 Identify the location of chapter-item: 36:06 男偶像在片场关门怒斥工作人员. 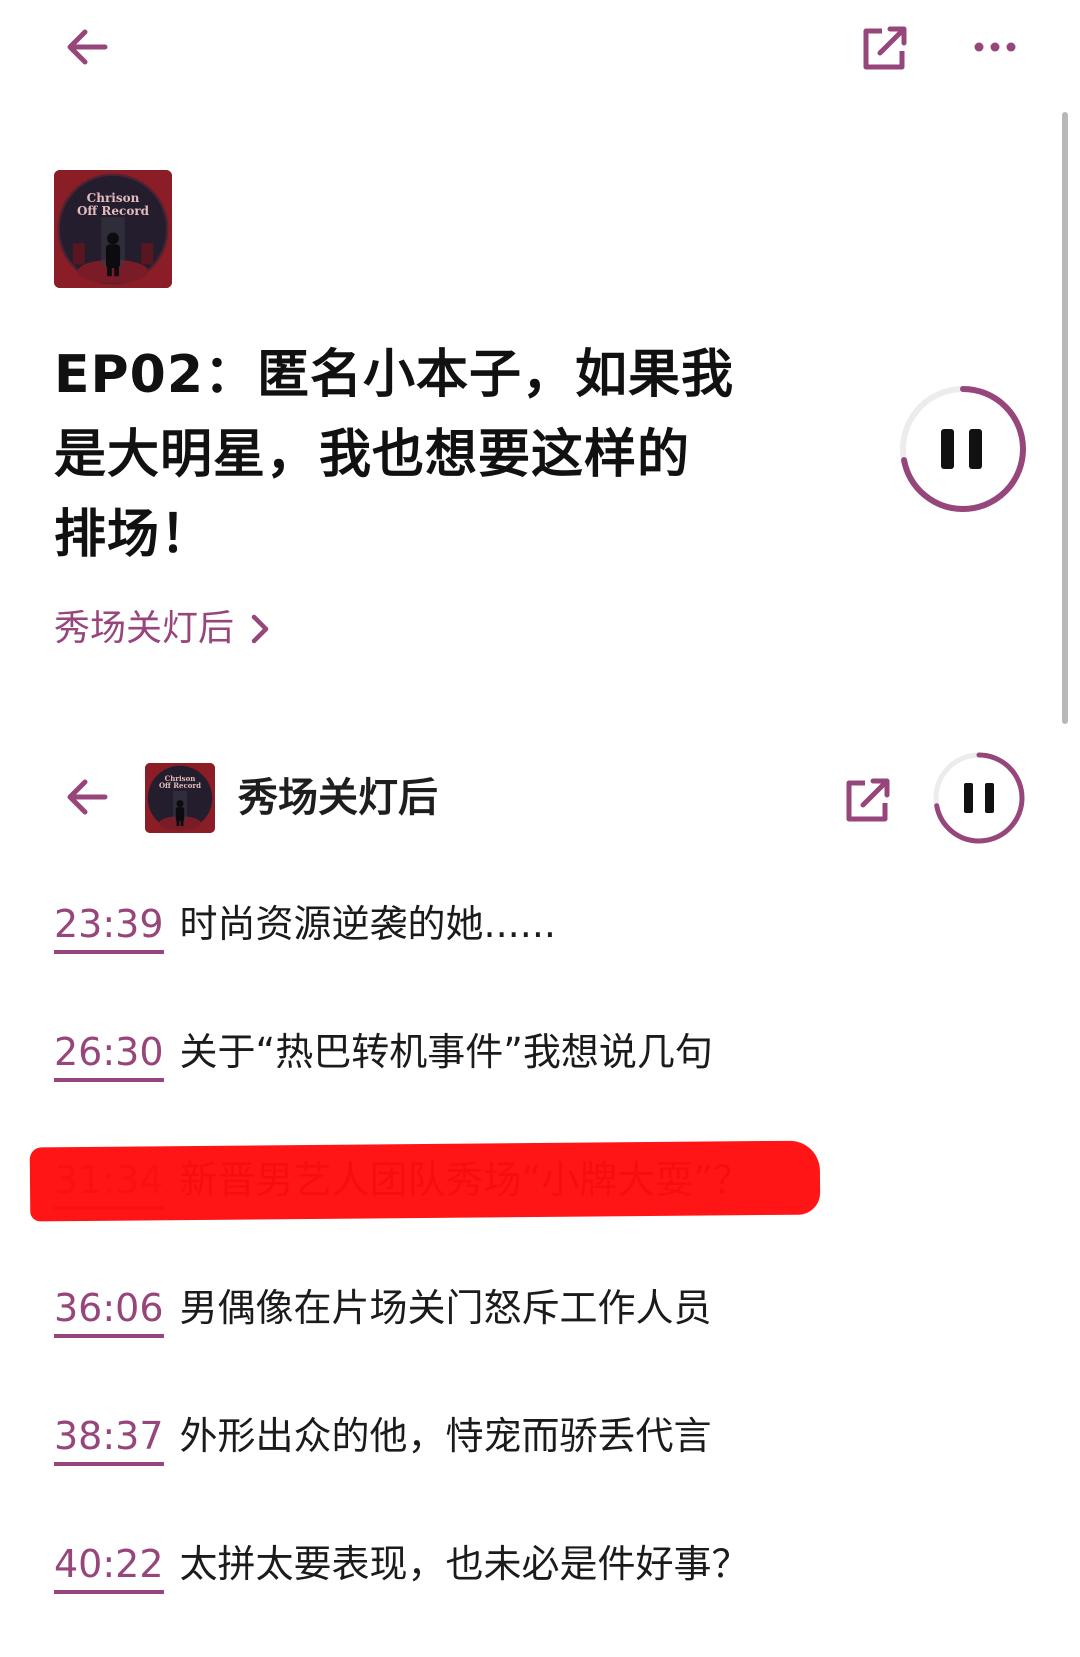
(504, 1348).